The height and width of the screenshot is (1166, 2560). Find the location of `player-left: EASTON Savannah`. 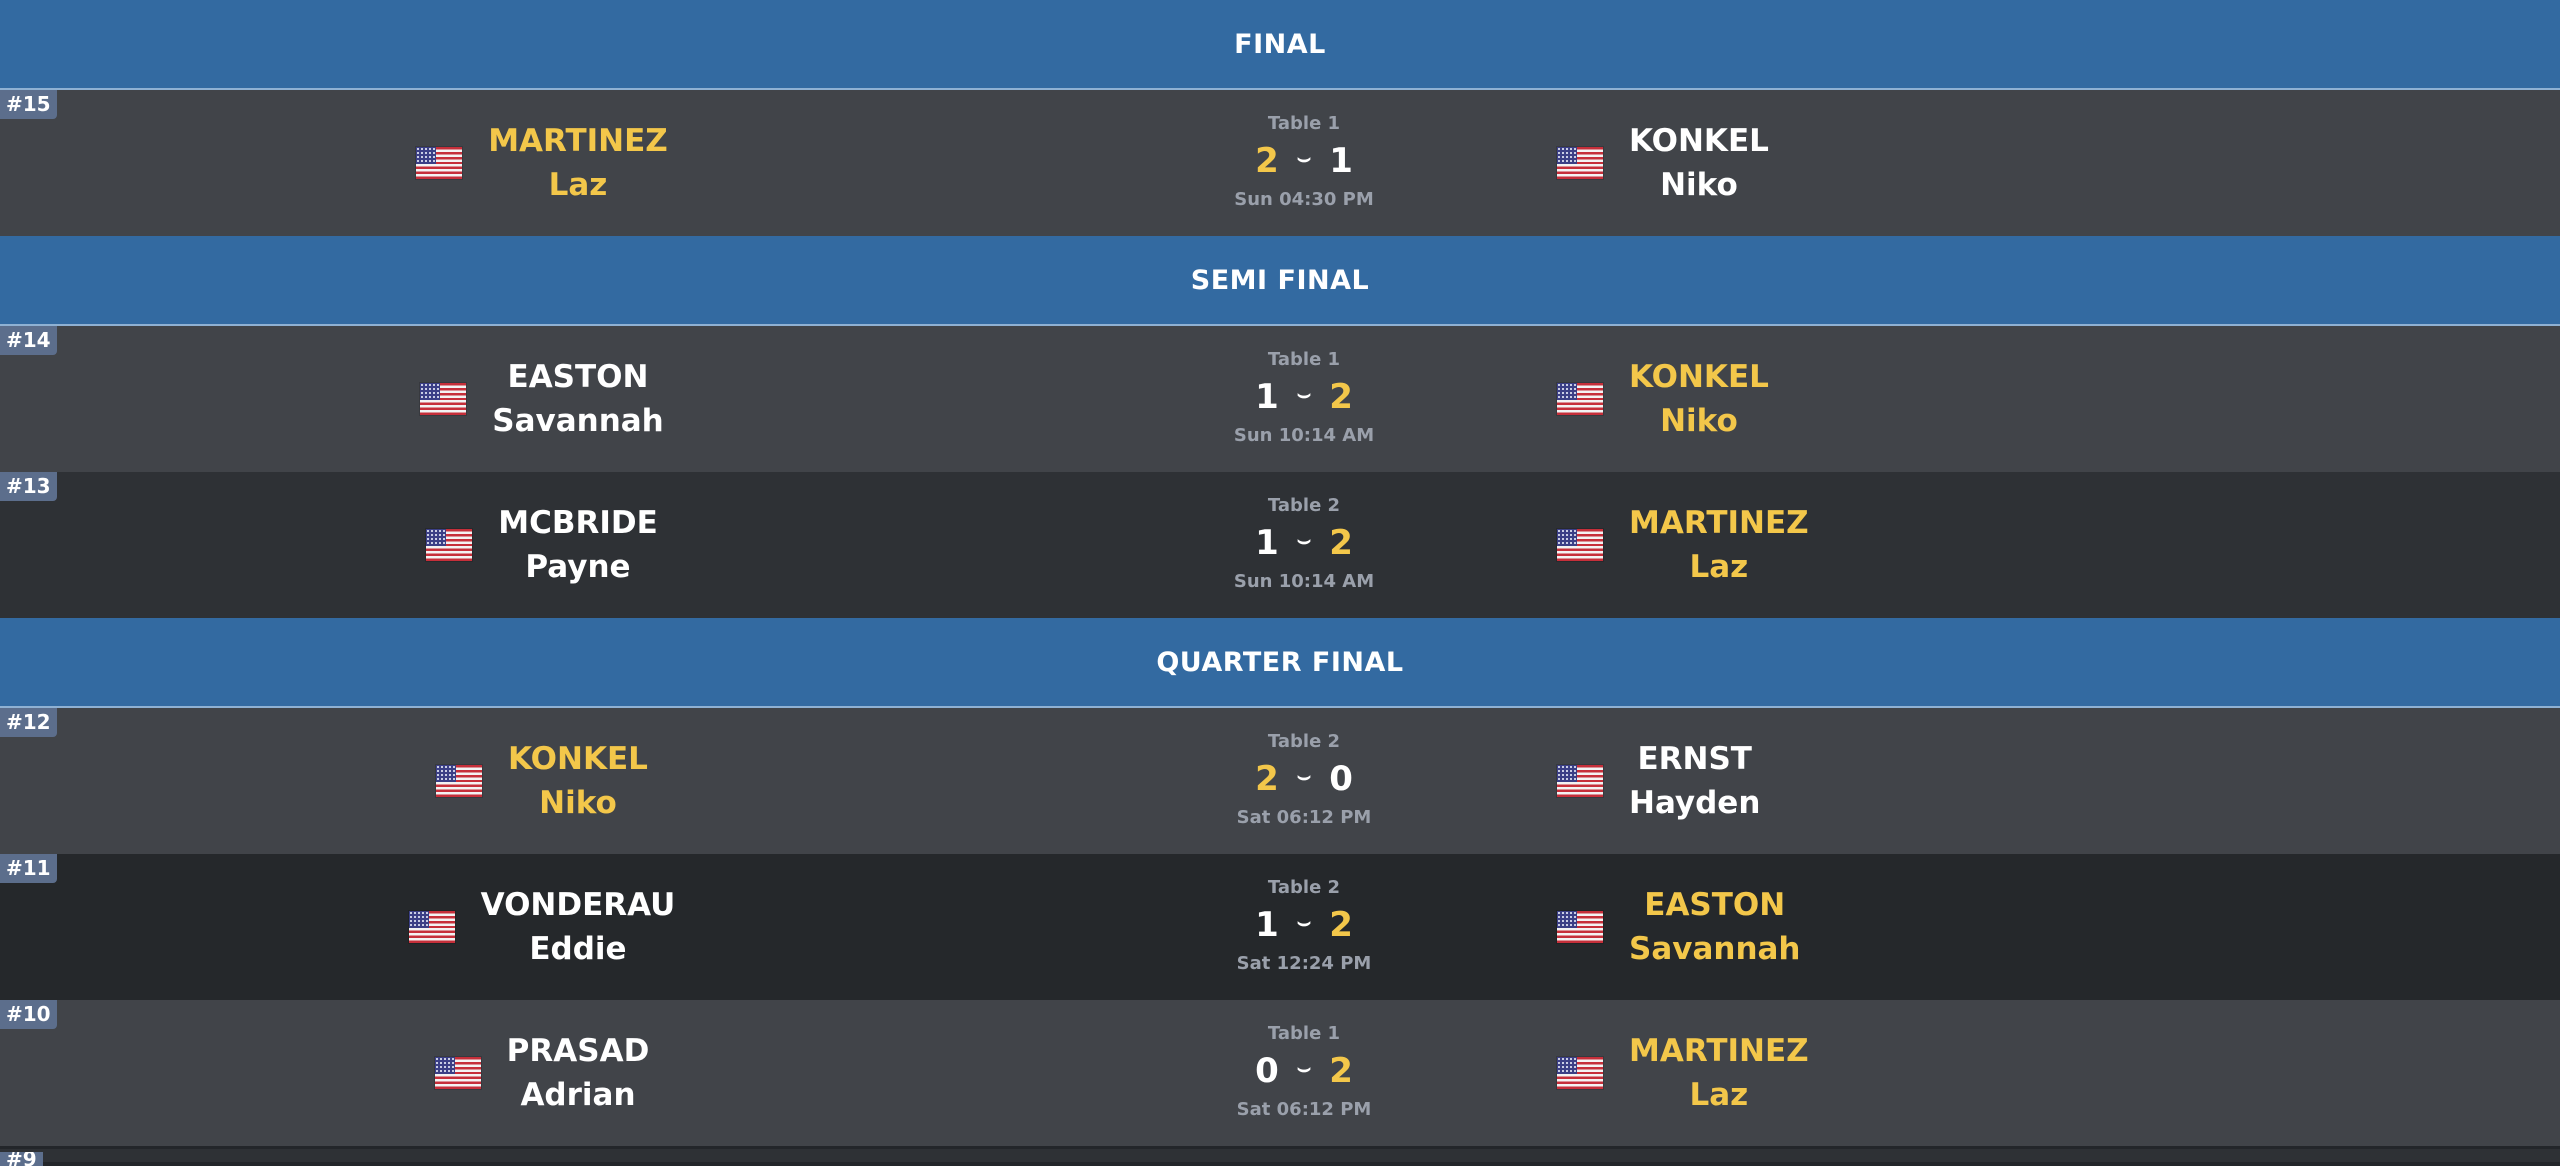

player-left: EASTON Savannah is located at coordinates (542, 399).